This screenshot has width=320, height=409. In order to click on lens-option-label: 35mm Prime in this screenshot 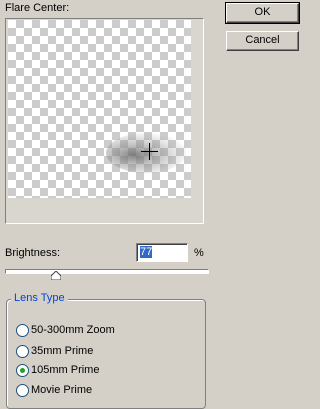, I will do `click(62, 351)`.